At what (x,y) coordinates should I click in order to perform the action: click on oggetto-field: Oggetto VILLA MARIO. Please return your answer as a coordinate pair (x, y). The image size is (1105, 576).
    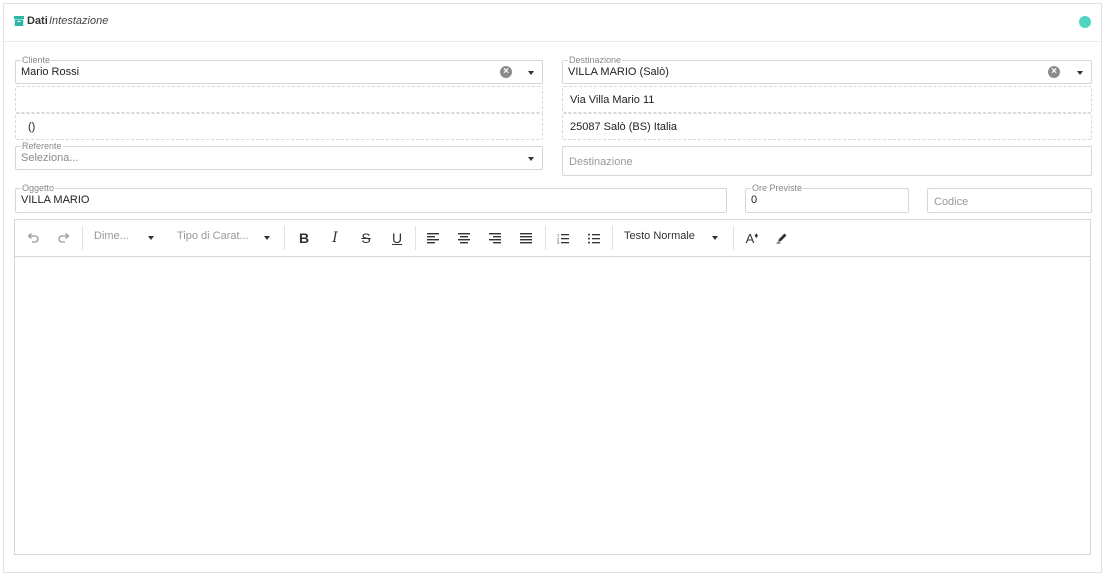
    Looking at the image, I should click on (371, 198).